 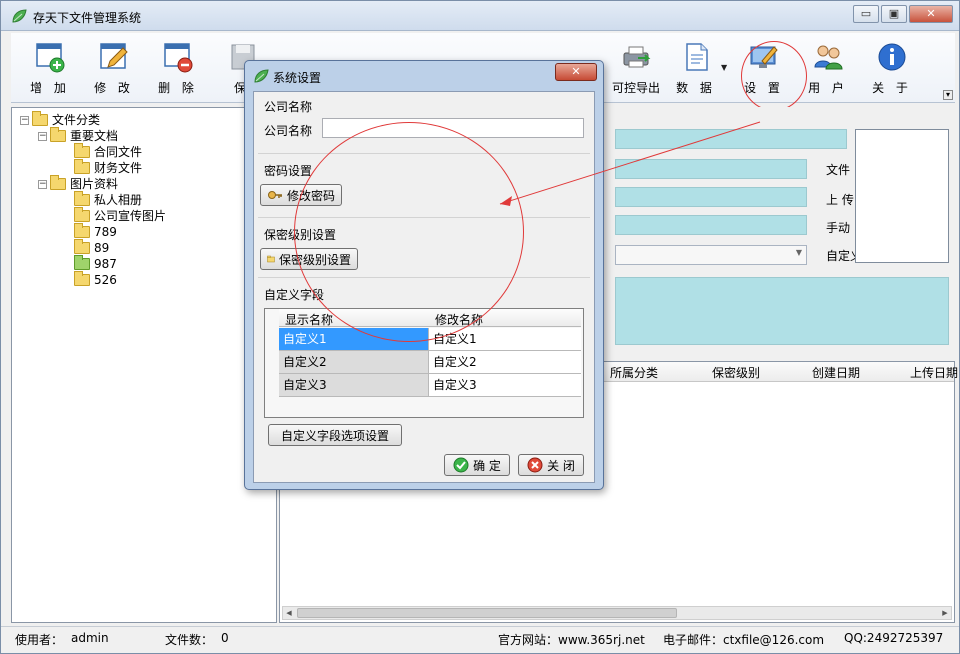 I want to click on manual-label: 手动, so click(x=838, y=228).